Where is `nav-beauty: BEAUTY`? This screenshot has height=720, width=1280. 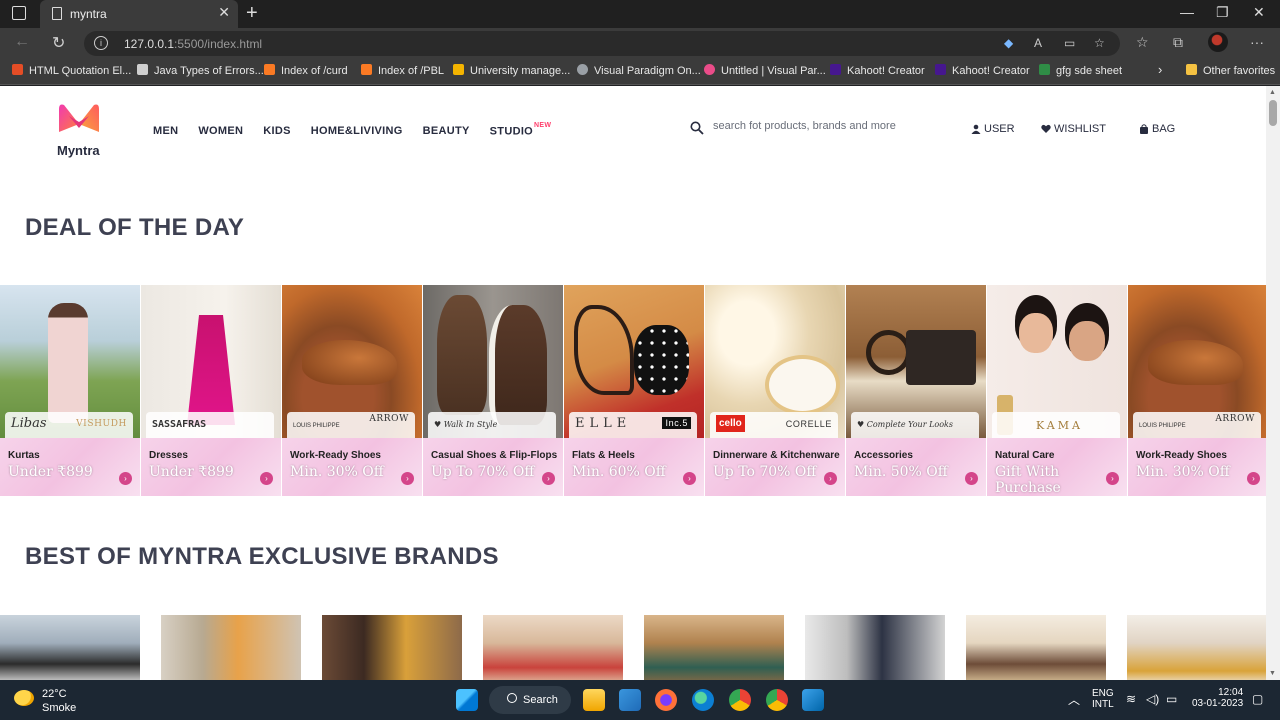 nav-beauty: BEAUTY is located at coordinates (446, 131).